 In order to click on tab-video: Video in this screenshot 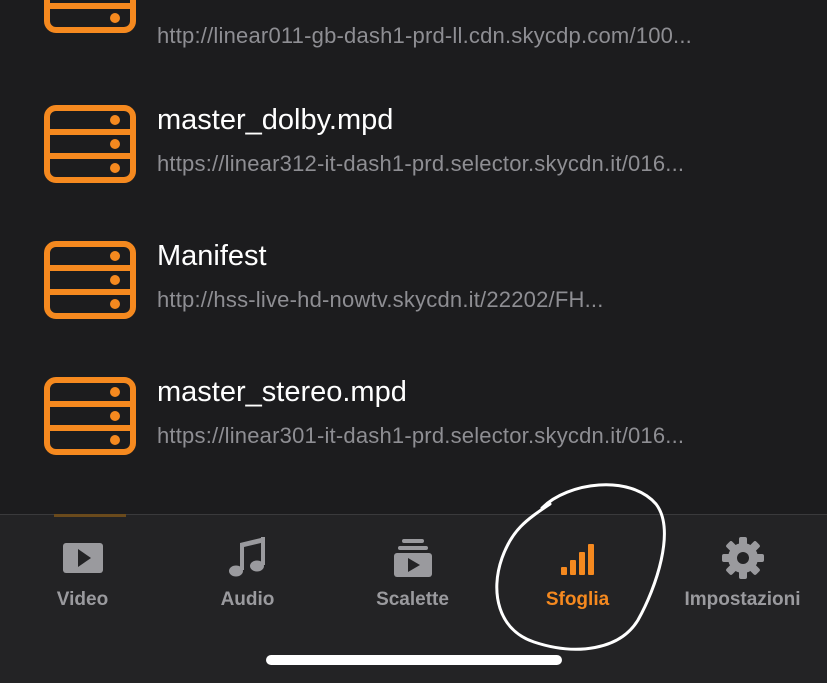, I will do `click(82, 570)`.